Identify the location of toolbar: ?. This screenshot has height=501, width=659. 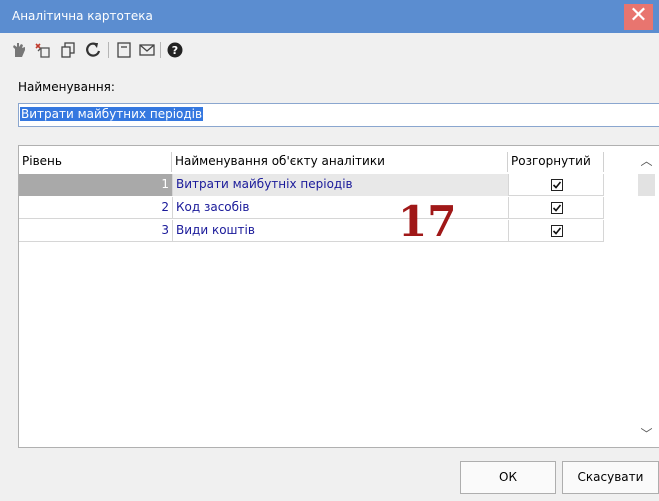
(329, 50).